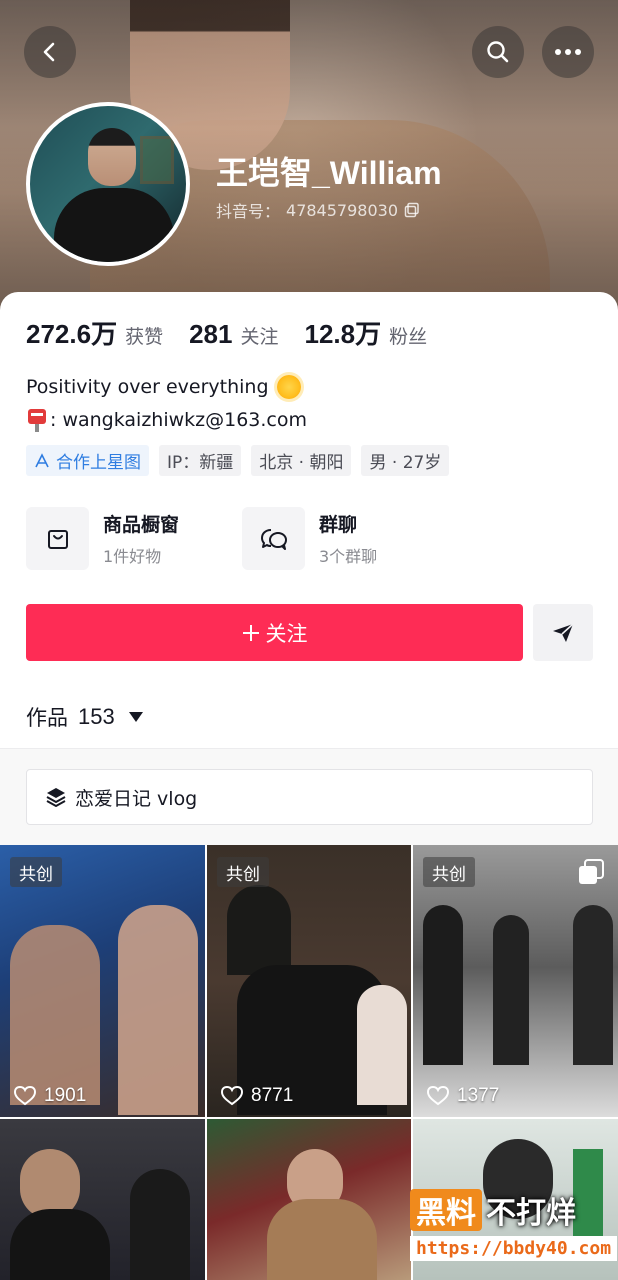 The image size is (618, 1280). Describe the element at coordinates (141, 525) in the screenshot. I see `feature-title: 商品橱窗` at that location.